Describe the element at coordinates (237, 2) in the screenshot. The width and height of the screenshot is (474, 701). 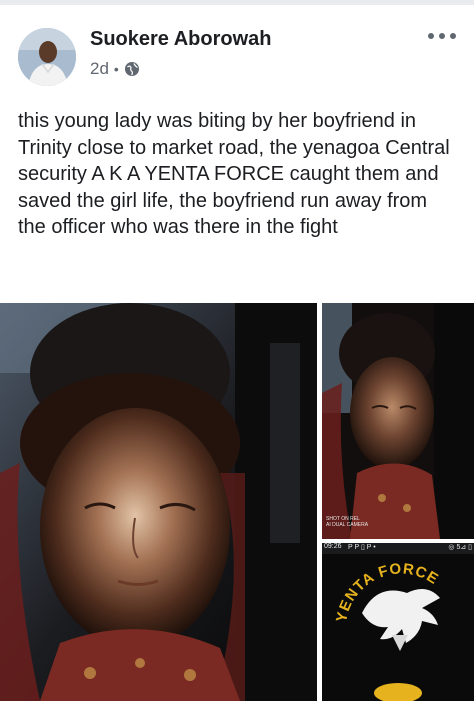
I see `top-divider` at that location.